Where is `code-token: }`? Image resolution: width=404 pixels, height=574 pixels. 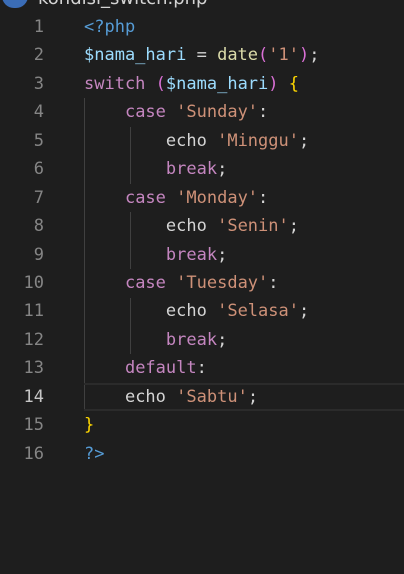
code-token: } is located at coordinates (89, 425).